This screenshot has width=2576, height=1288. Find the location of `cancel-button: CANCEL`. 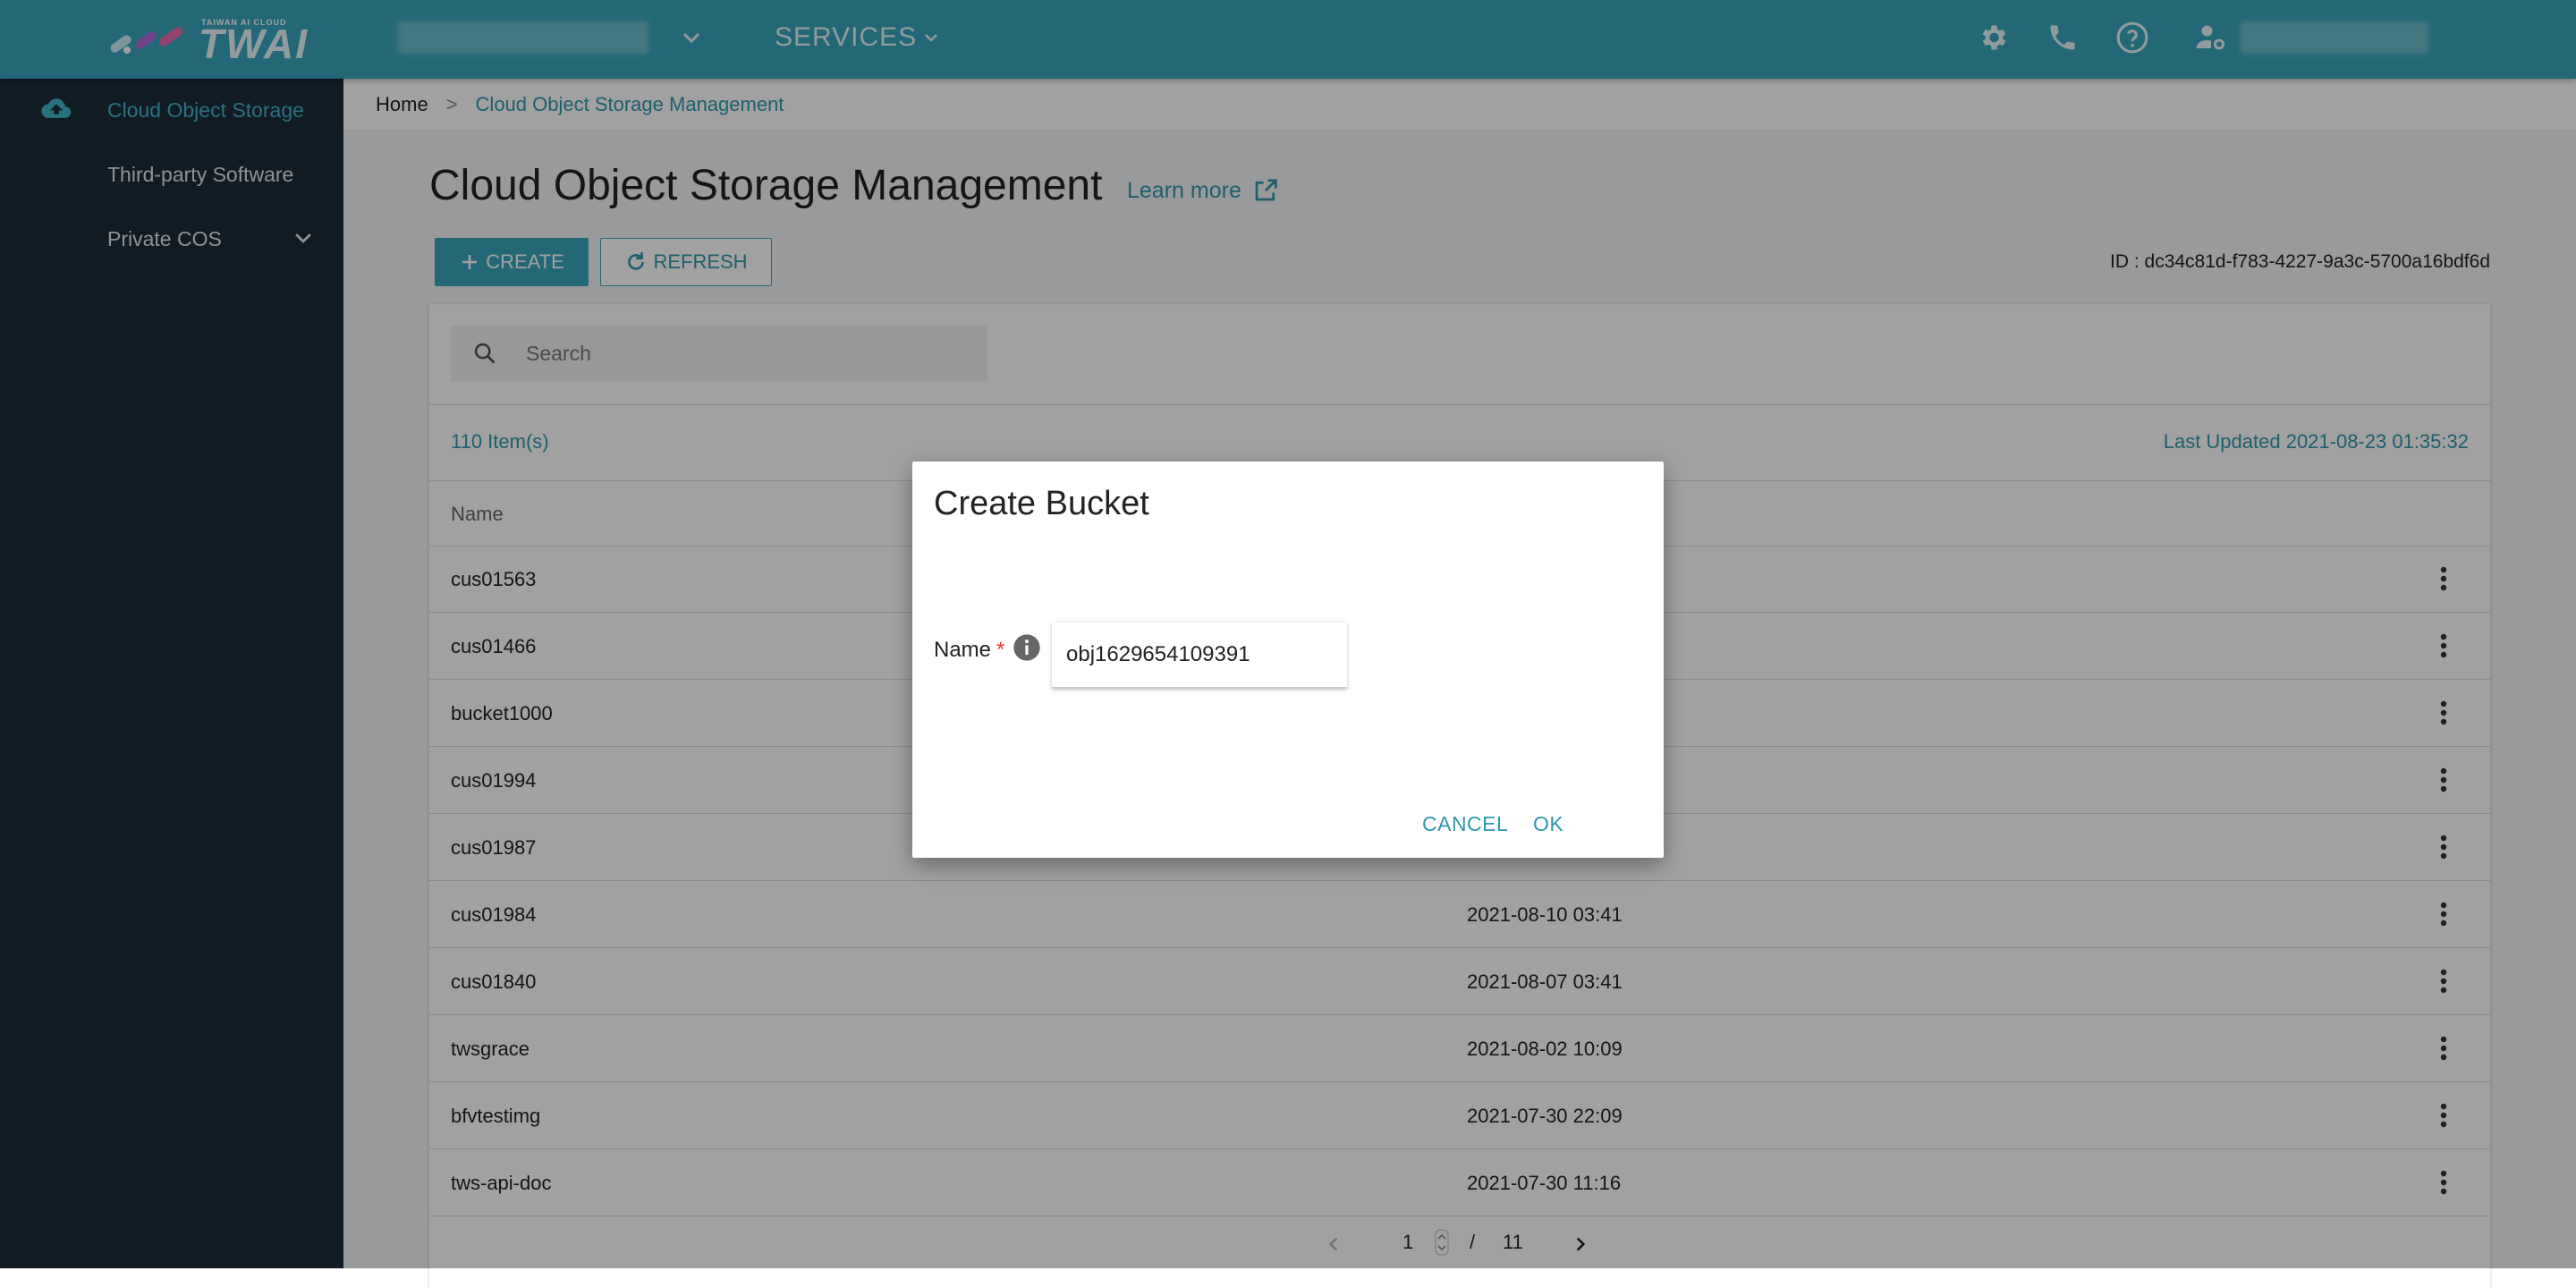

cancel-button: CANCEL is located at coordinates (1465, 824).